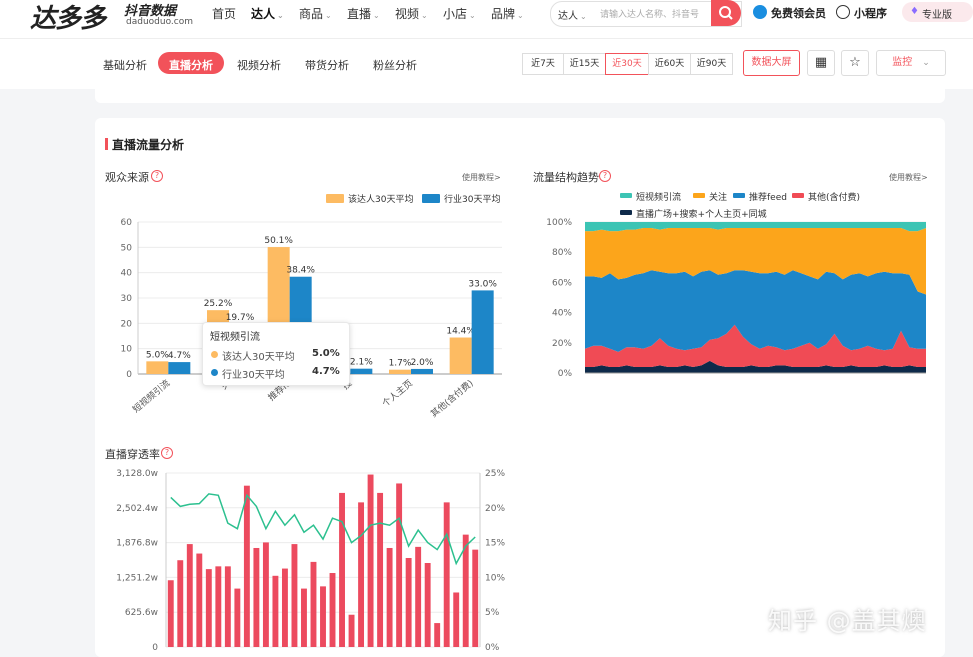 This screenshot has height=657, width=973. I want to click on bar-data-label: 38.4%, so click(300, 271).